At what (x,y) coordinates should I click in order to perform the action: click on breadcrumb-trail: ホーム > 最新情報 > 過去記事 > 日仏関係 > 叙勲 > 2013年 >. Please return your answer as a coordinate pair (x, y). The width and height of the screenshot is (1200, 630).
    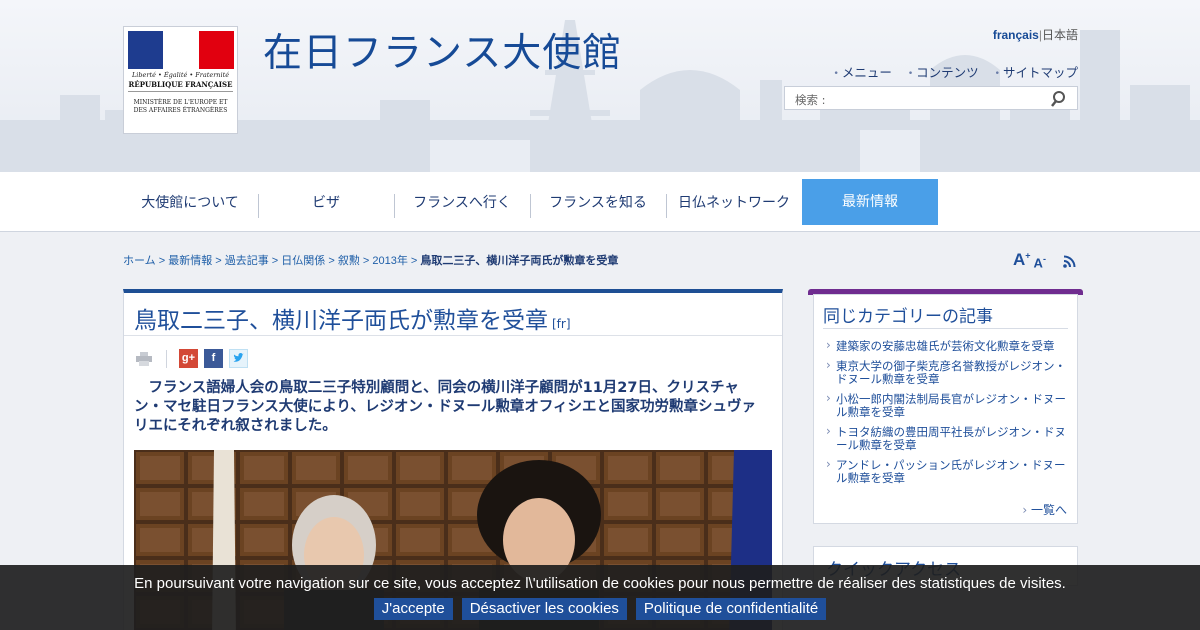
    Looking at the image, I should click on (271, 261).